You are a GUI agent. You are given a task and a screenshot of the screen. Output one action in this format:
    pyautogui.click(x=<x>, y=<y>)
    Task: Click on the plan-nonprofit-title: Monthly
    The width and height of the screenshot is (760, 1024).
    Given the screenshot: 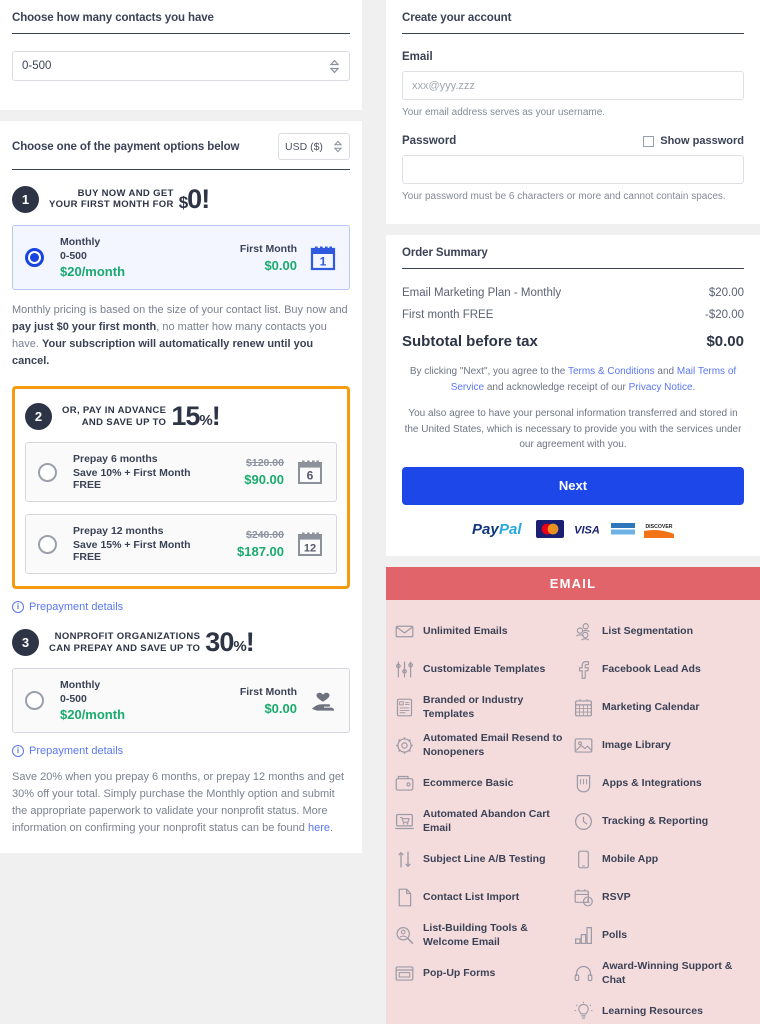 What is the action you would take?
    pyautogui.click(x=80, y=685)
    